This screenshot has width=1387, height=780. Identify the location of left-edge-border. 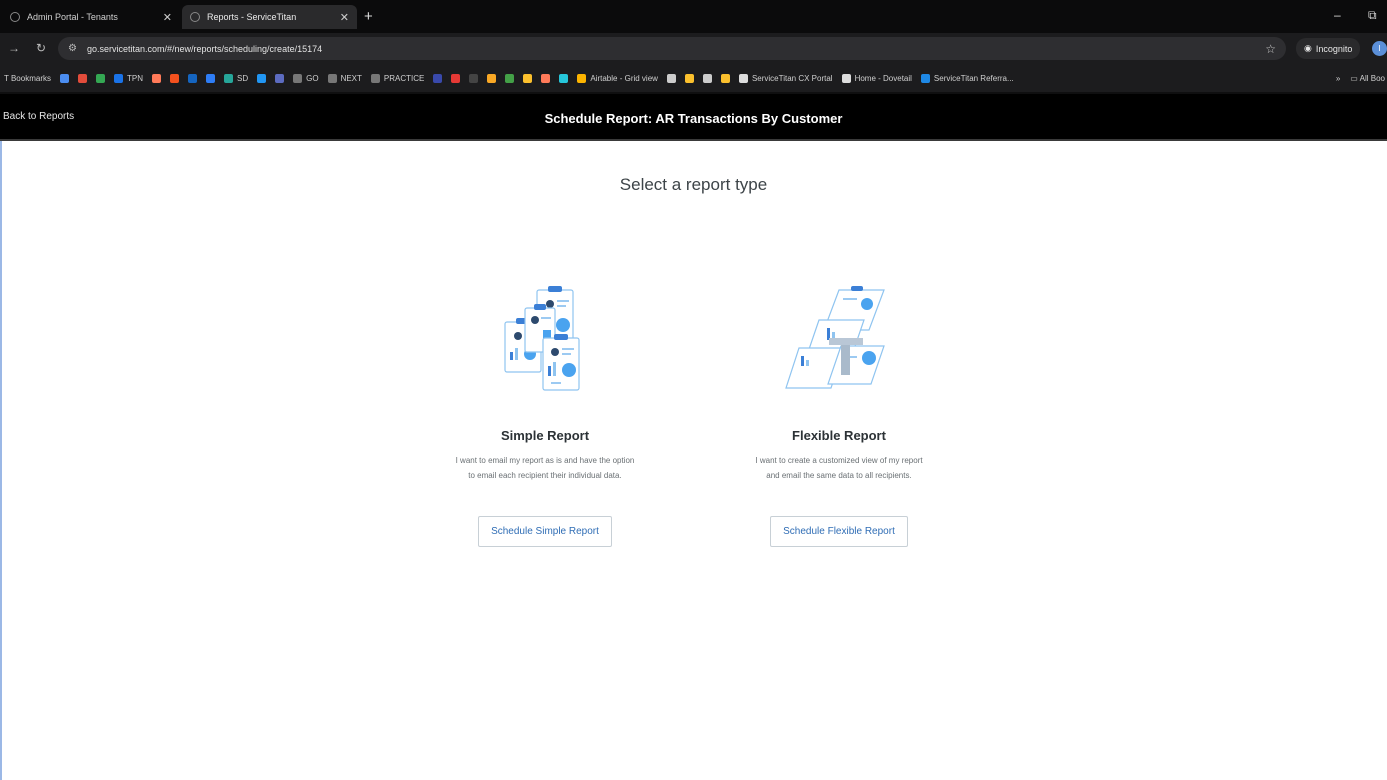
(1, 460).